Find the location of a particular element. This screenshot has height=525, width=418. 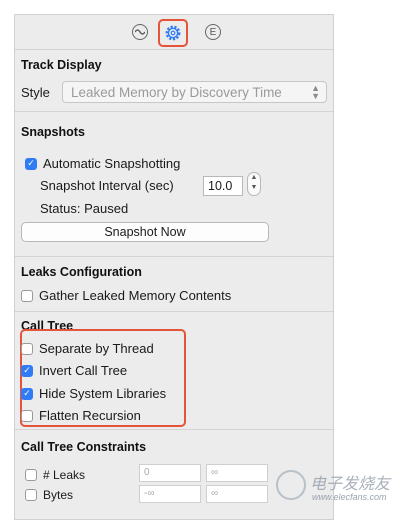

call-tree-option: ✓ Invert Call Tree is located at coordinates (74, 370).